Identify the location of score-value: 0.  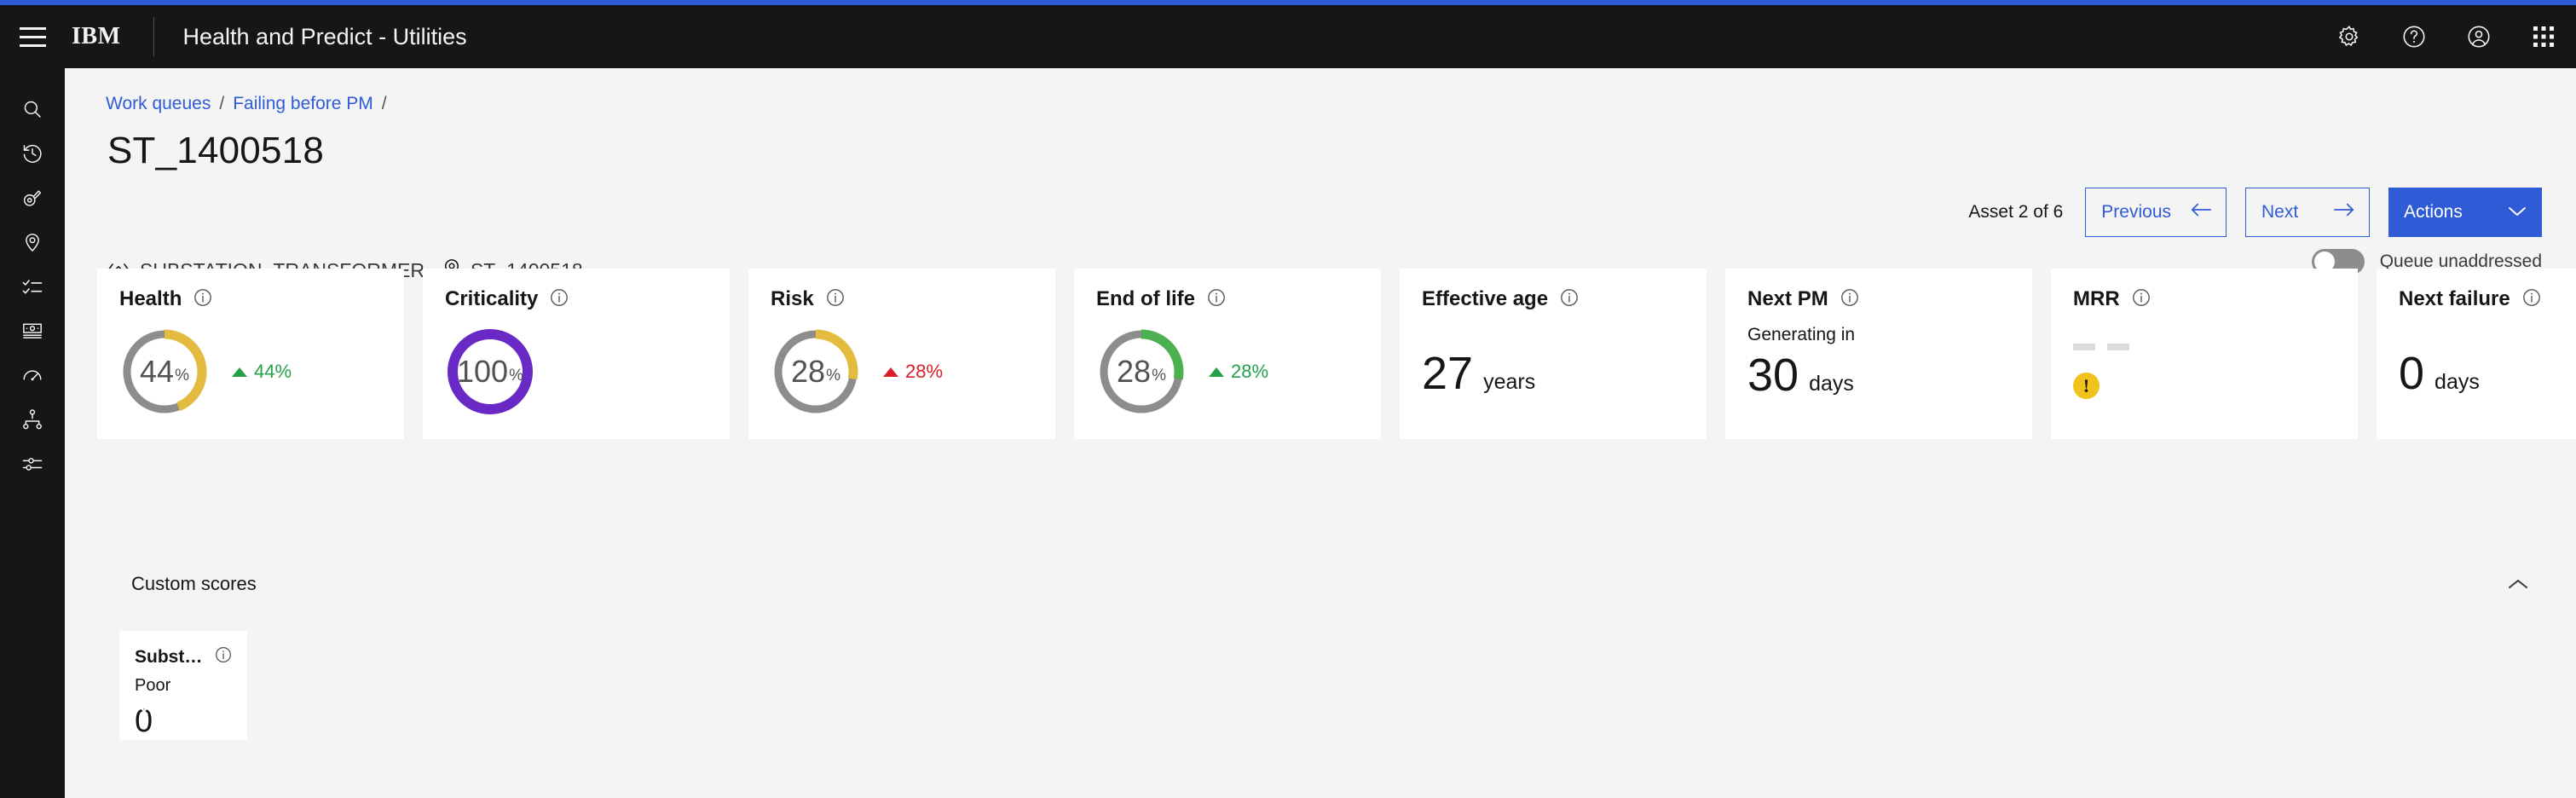
(144, 721).